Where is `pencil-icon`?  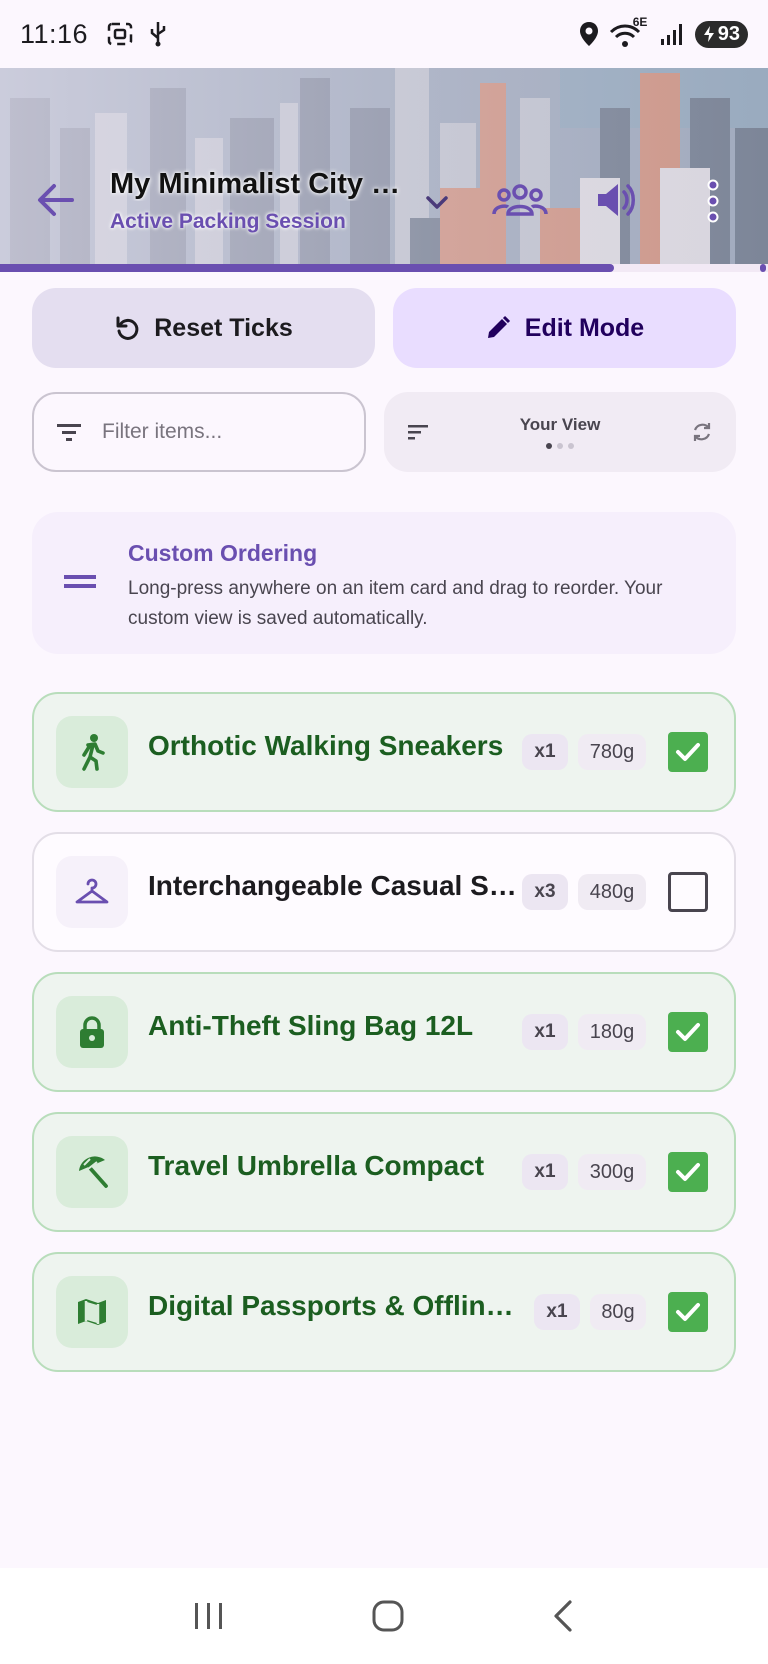
pencil-icon is located at coordinates (498, 326).